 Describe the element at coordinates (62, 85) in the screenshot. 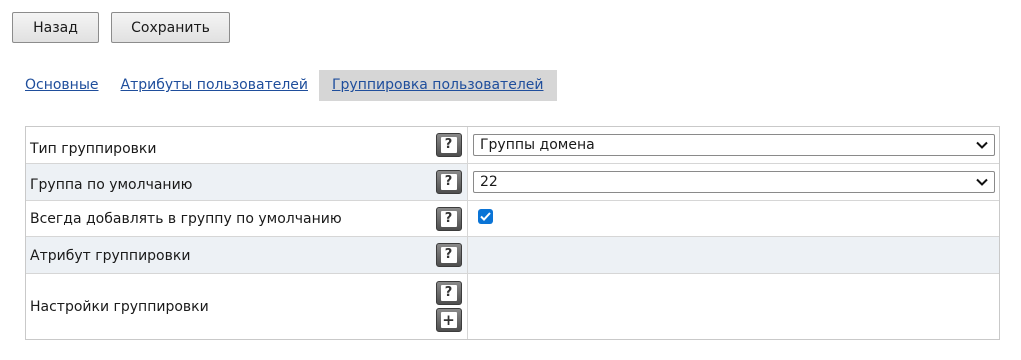

I see `tab-general: Основные` at that location.